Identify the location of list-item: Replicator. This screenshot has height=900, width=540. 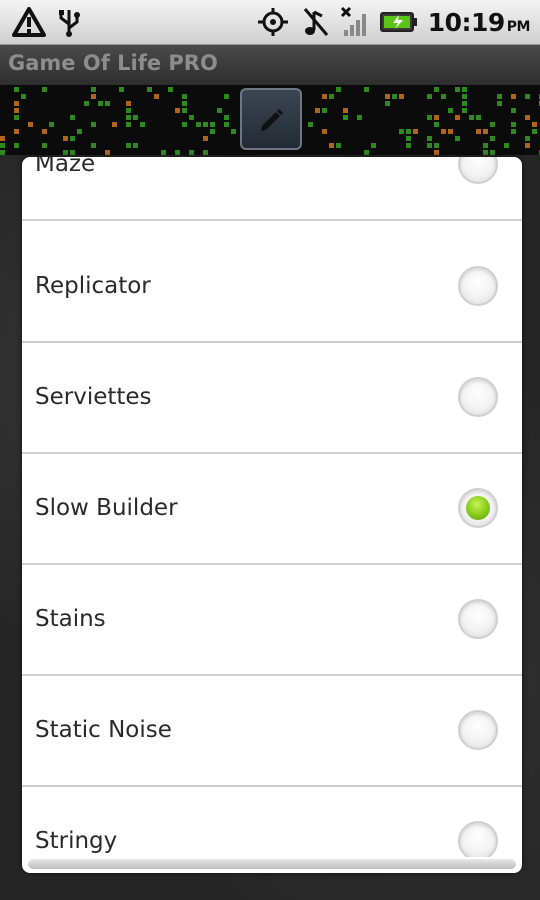
(272, 287).